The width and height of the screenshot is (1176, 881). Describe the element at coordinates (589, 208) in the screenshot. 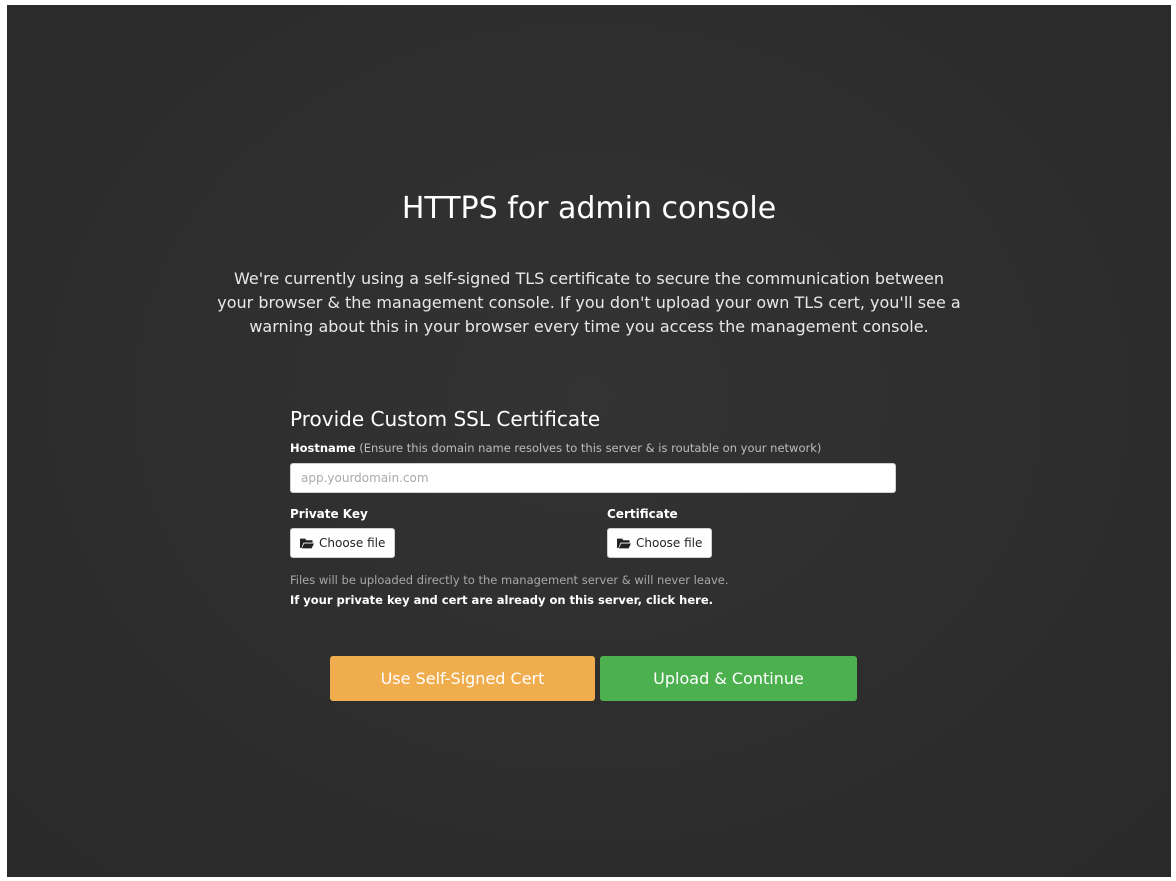

I see `page-title: HTTPS for admin console` at that location.